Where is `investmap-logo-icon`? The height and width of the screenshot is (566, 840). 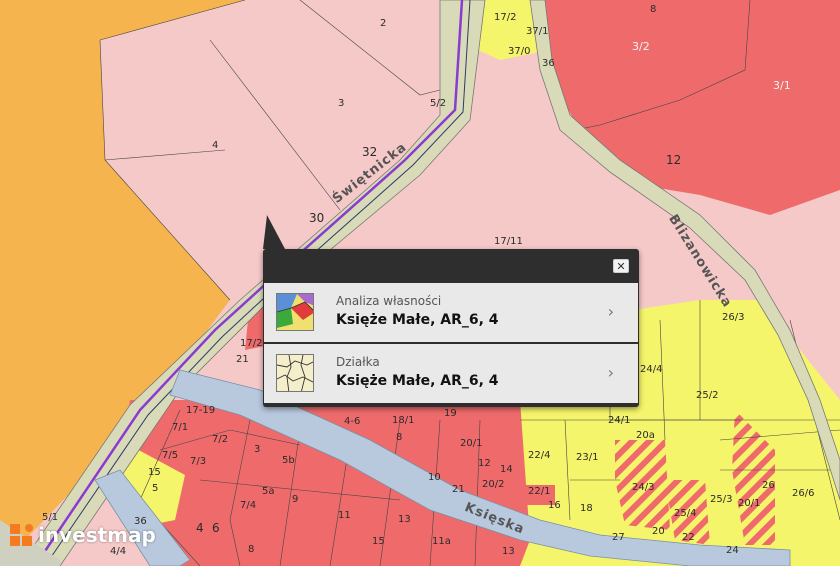 investmap-logo-icon is located at coordinates (22, 535).